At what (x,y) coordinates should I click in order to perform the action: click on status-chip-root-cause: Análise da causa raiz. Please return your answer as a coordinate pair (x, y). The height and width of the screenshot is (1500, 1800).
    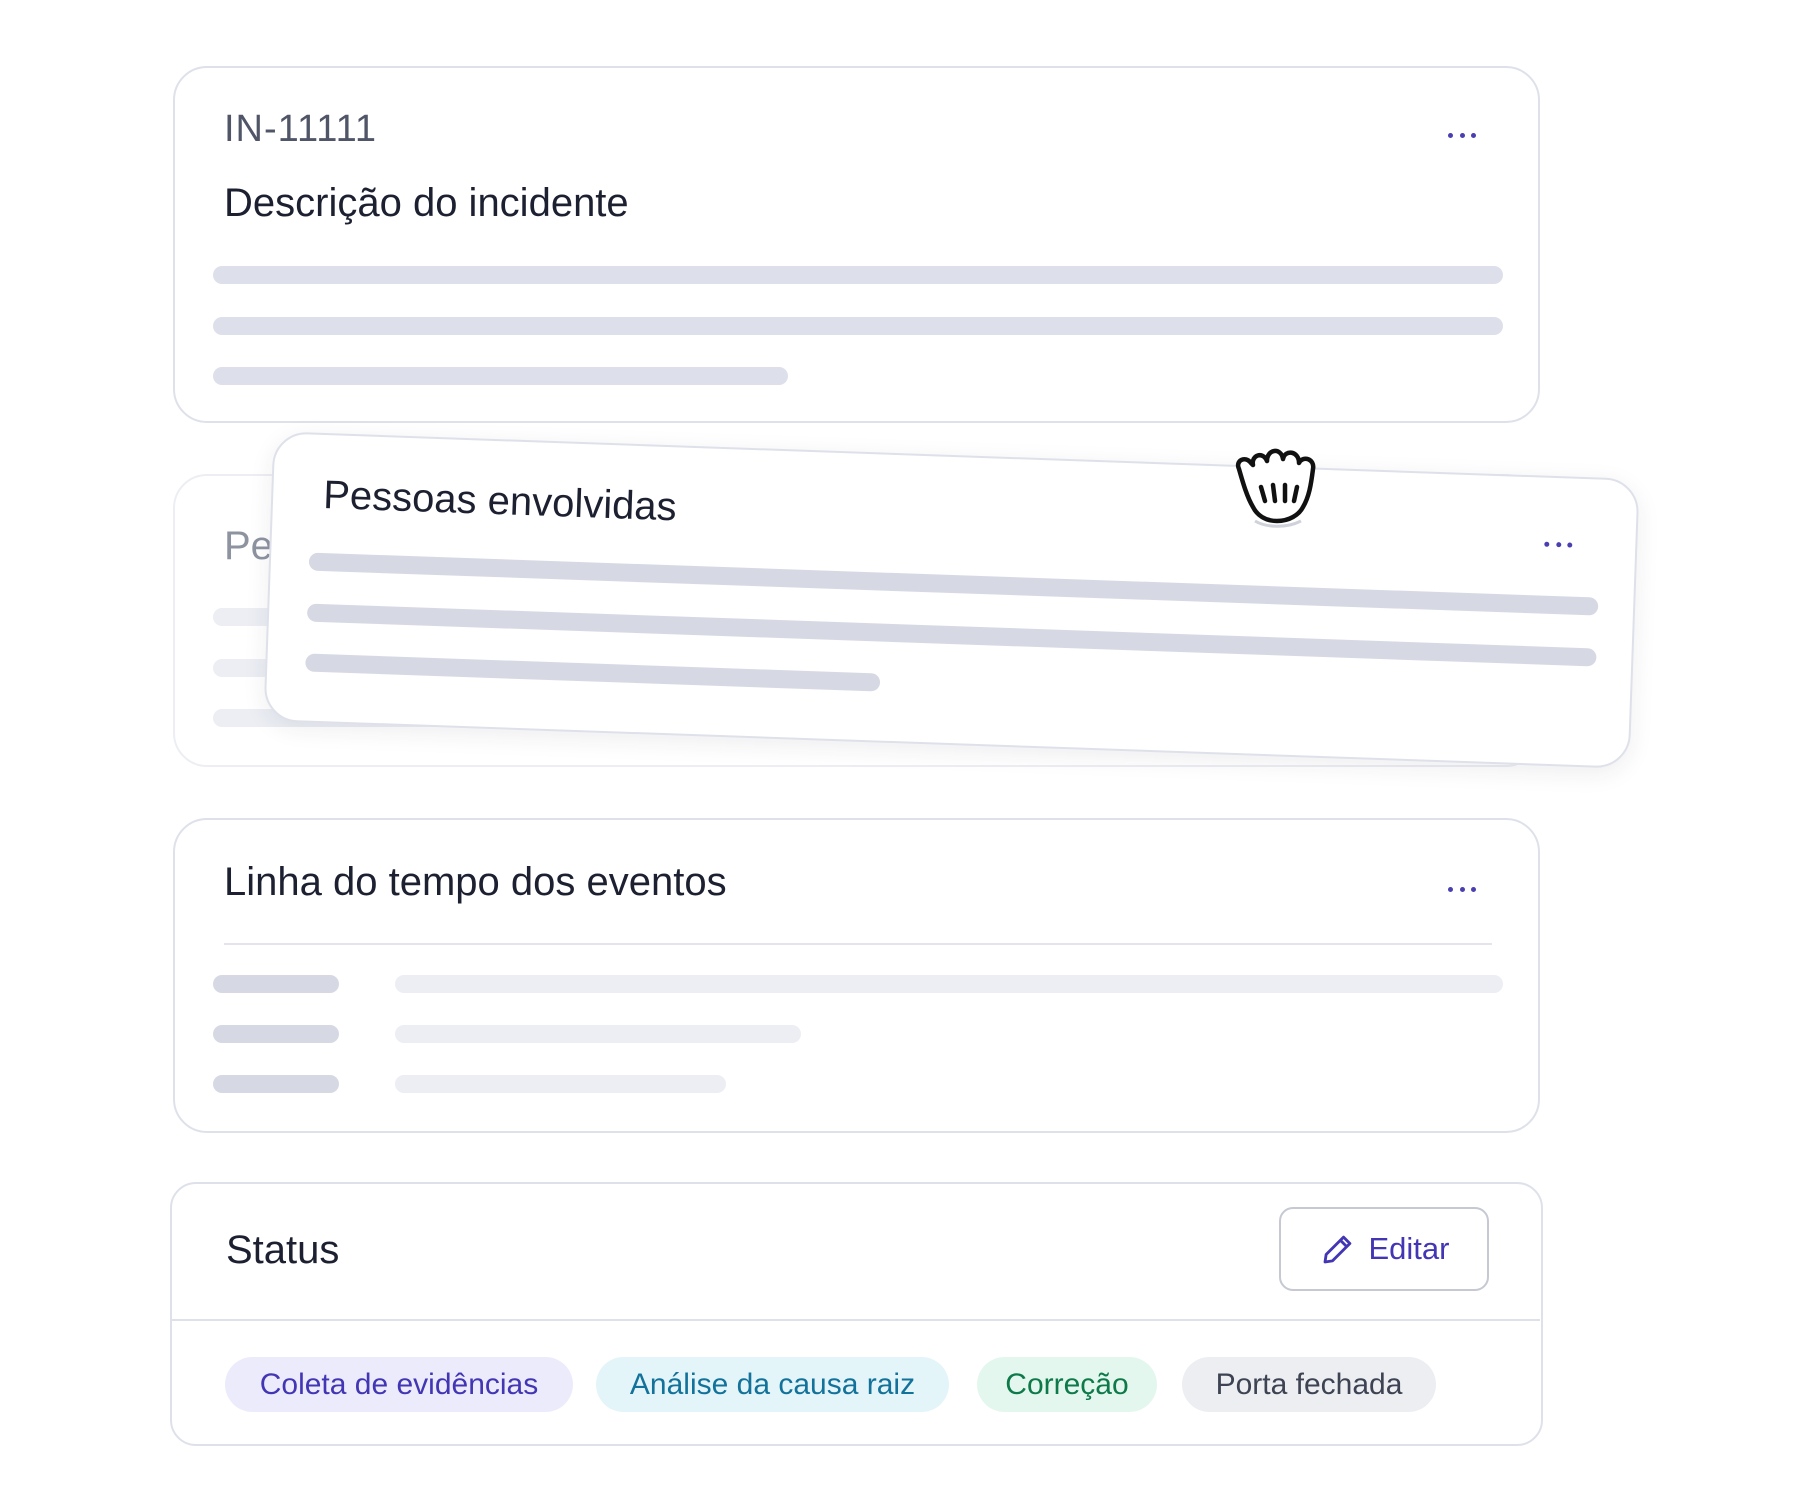
    Looking at the image, I should click on (772, 1384).